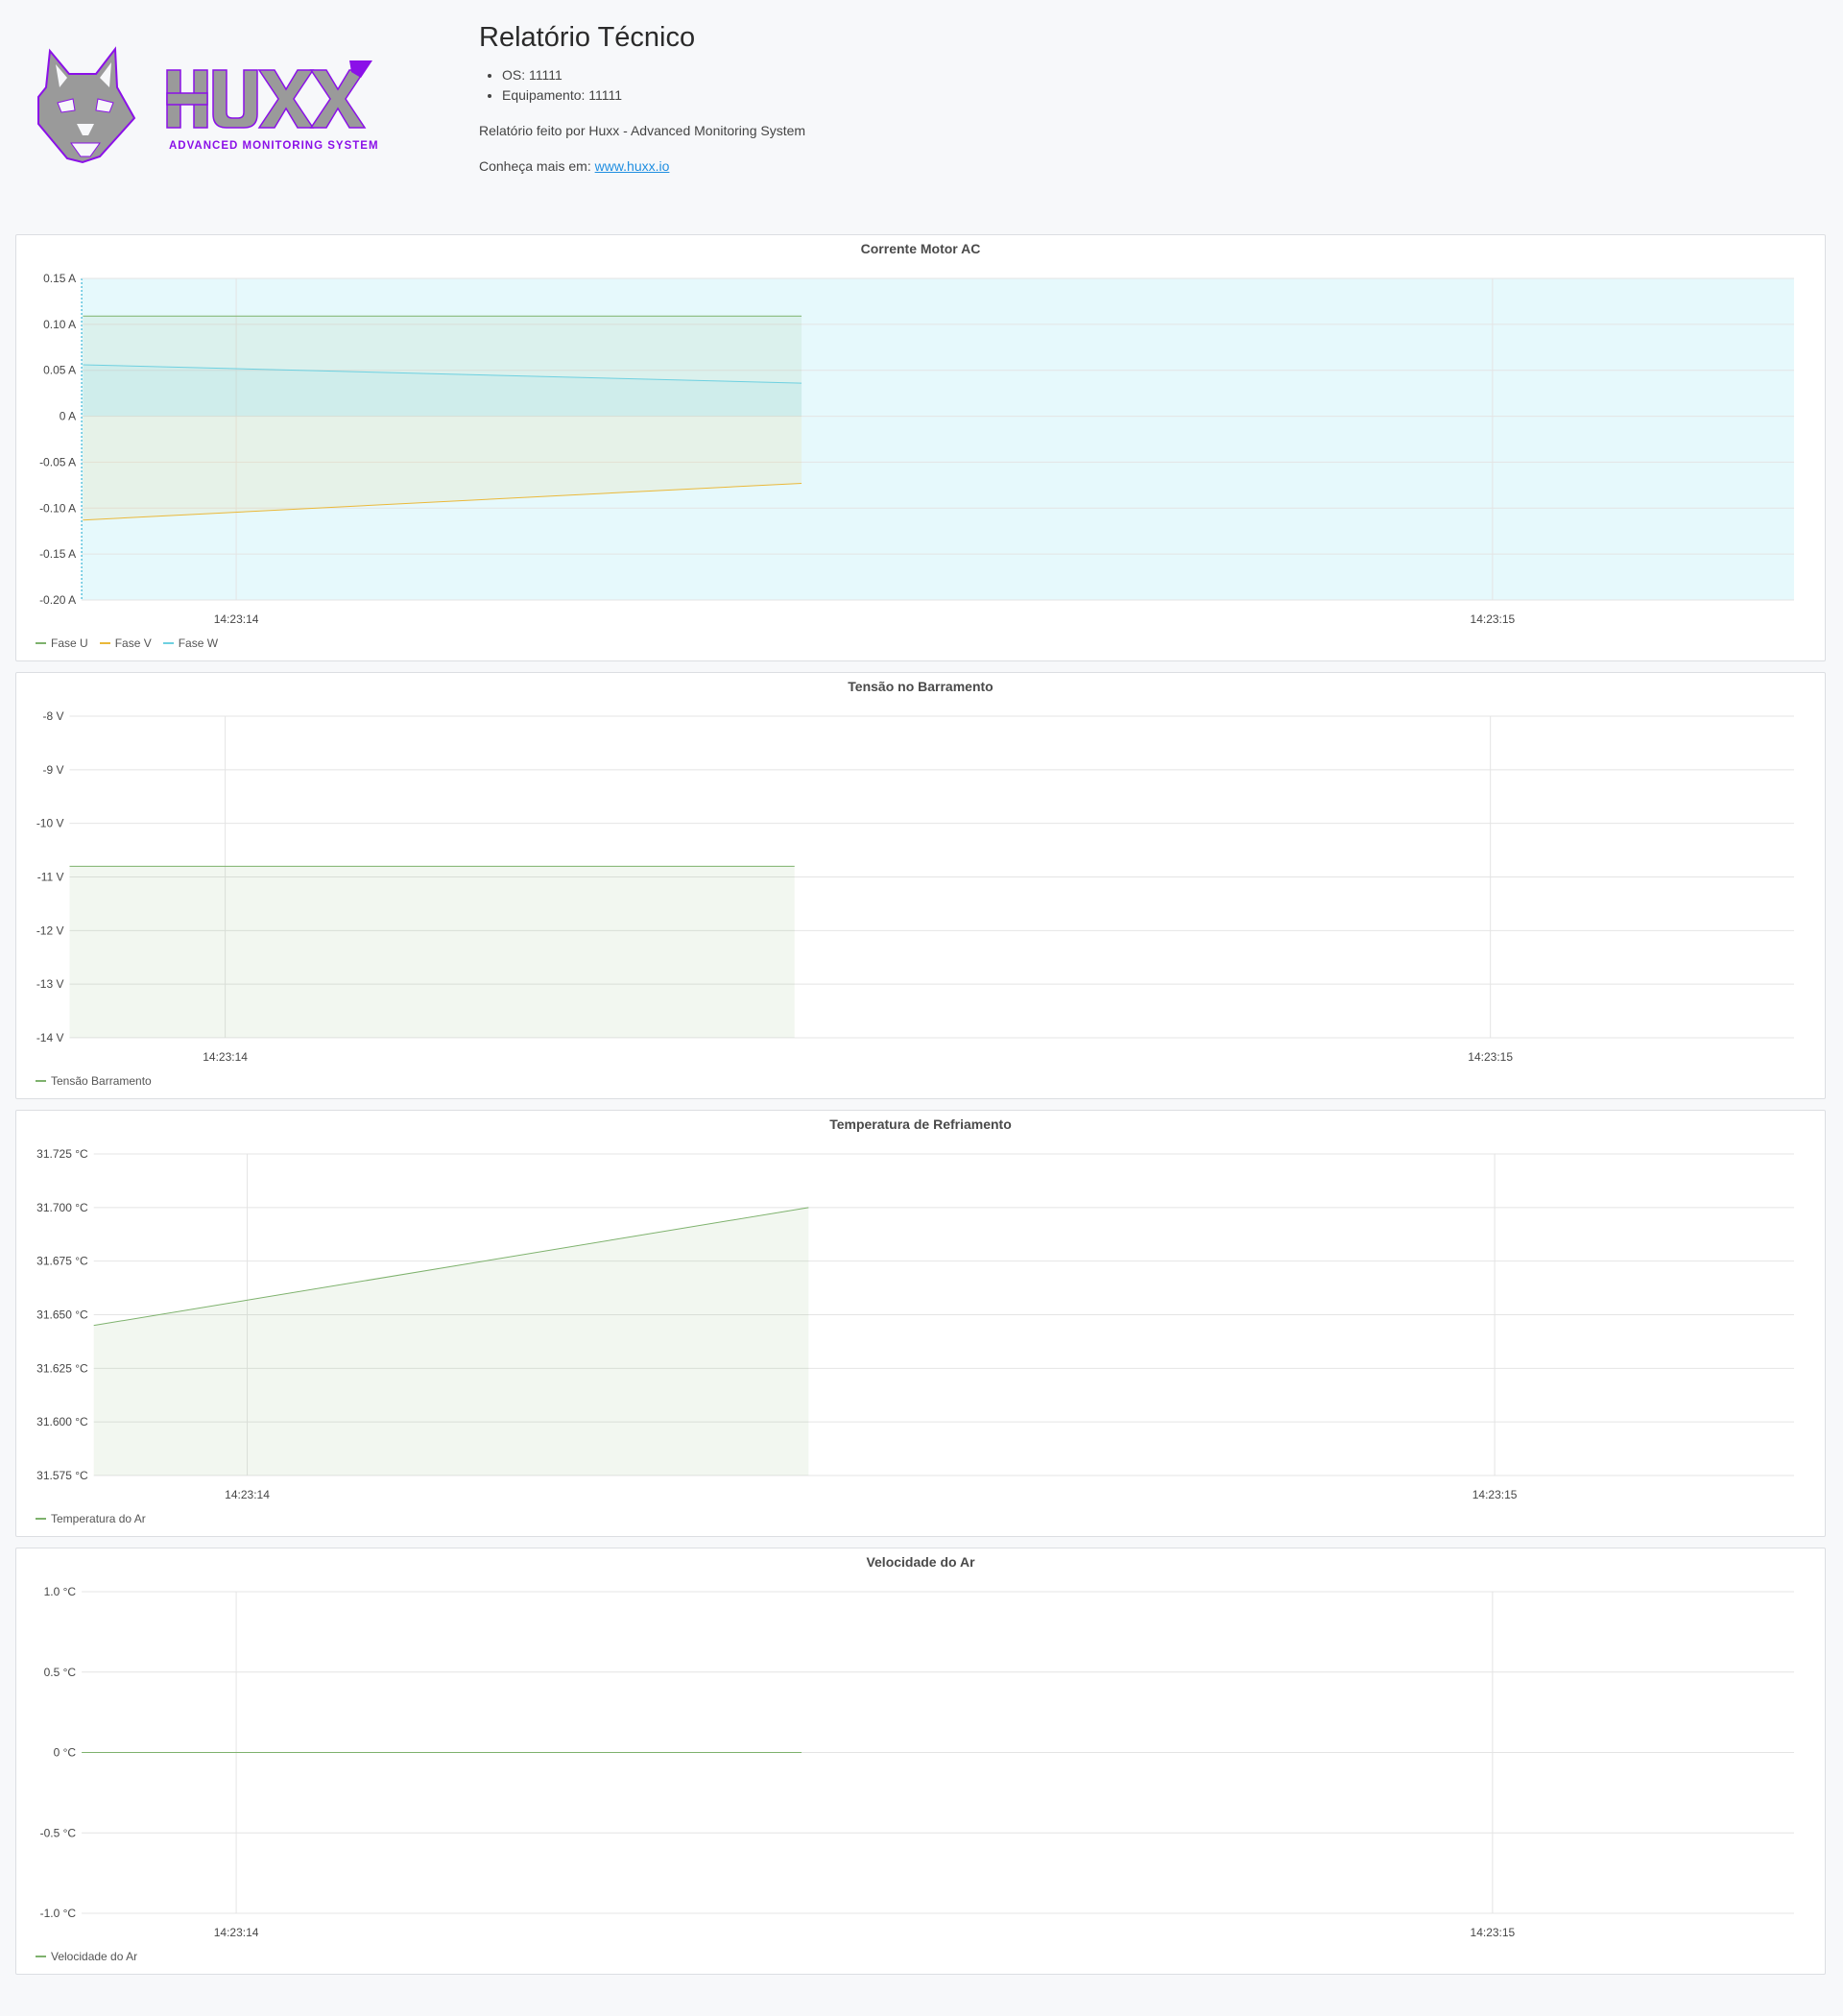 The width and height of the screenshot is (1843, 2016). I want to click on huxx-logo: ADVANCED MONITORING SYSTEM, so click(209, 105).